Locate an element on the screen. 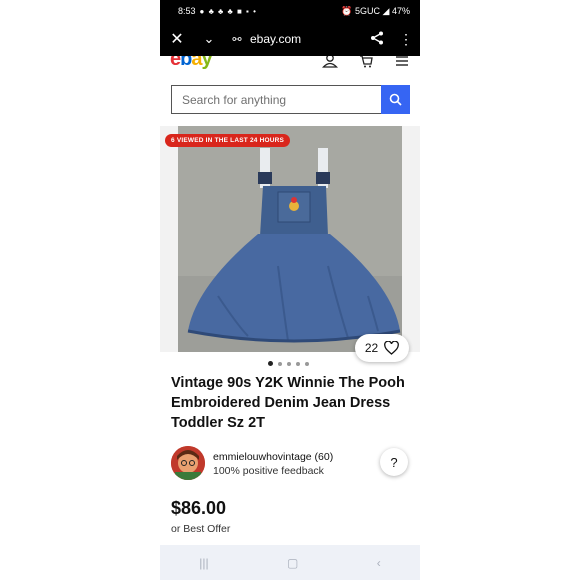 The width and height of the screenshot is (580, 580). back-icon: ‹ is located at coordinates (379, 563).